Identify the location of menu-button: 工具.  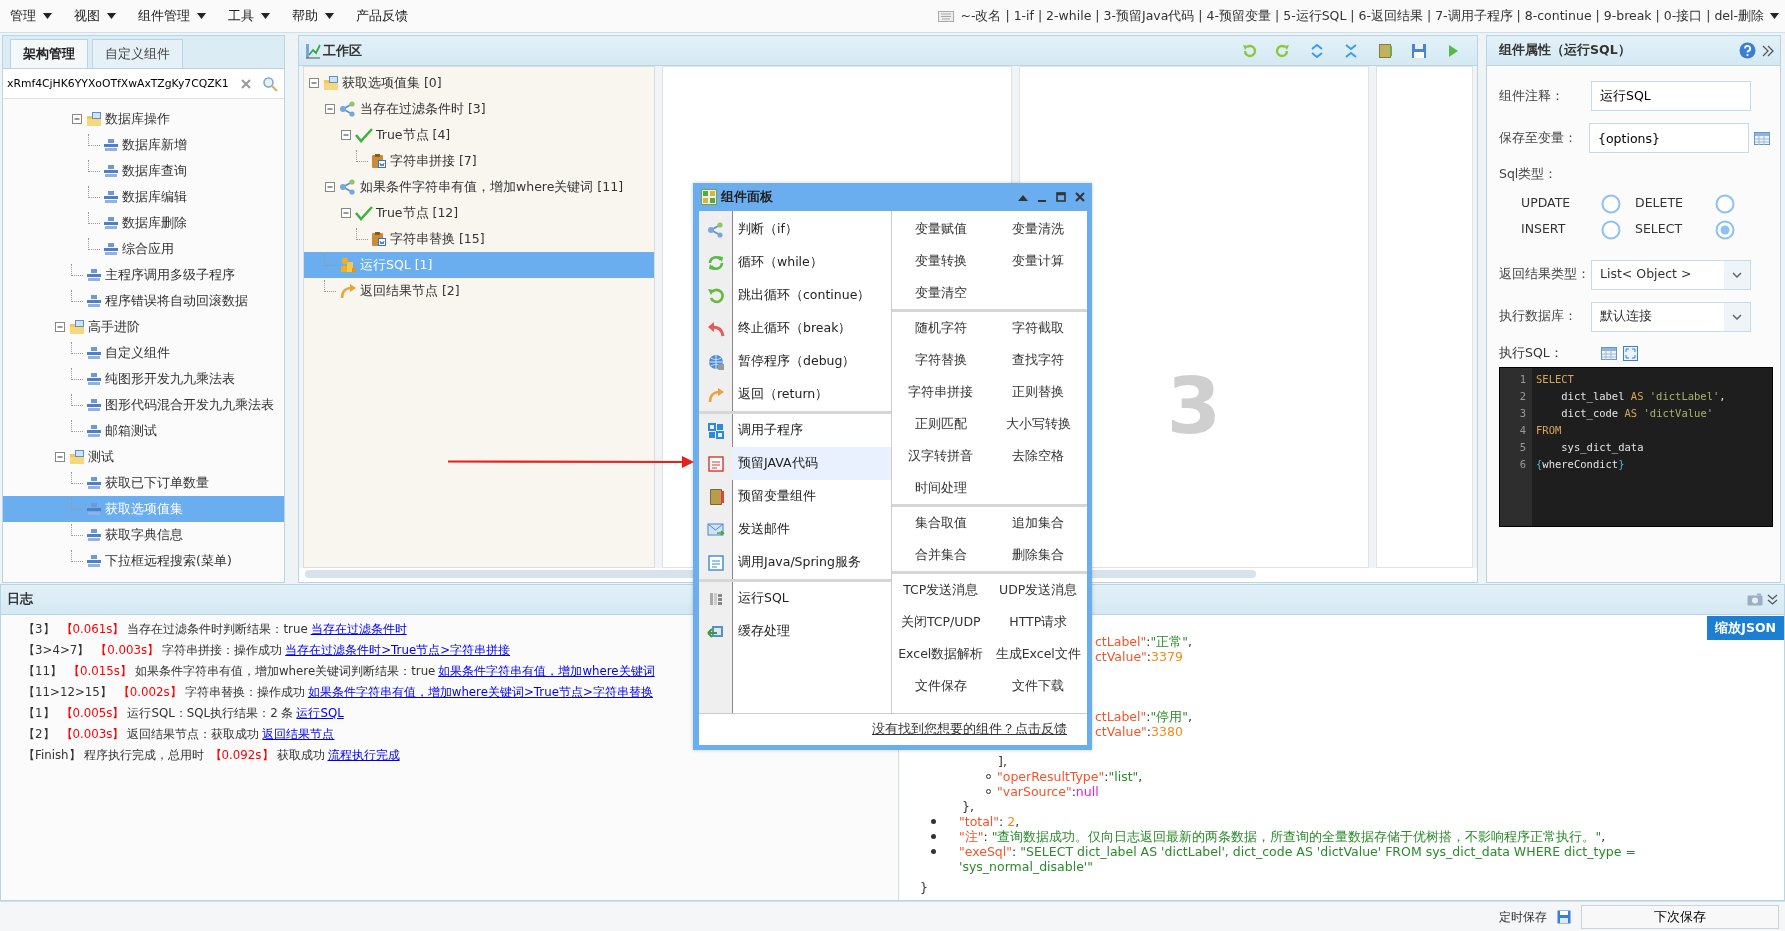
(249, 16).